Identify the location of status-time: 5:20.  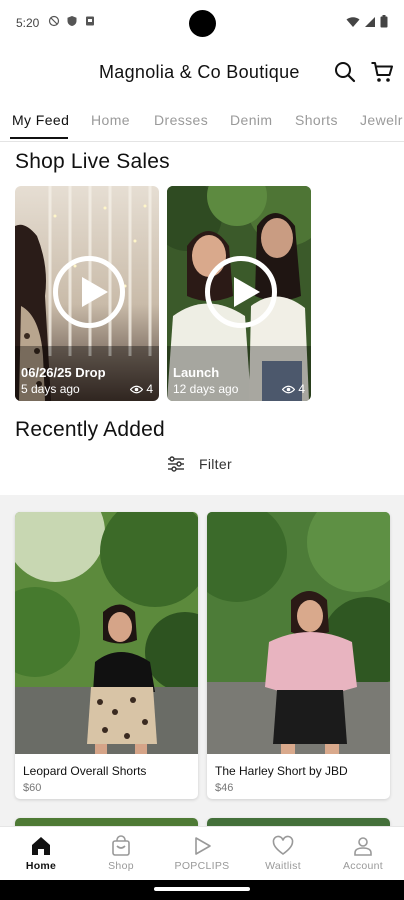
(28, 23).